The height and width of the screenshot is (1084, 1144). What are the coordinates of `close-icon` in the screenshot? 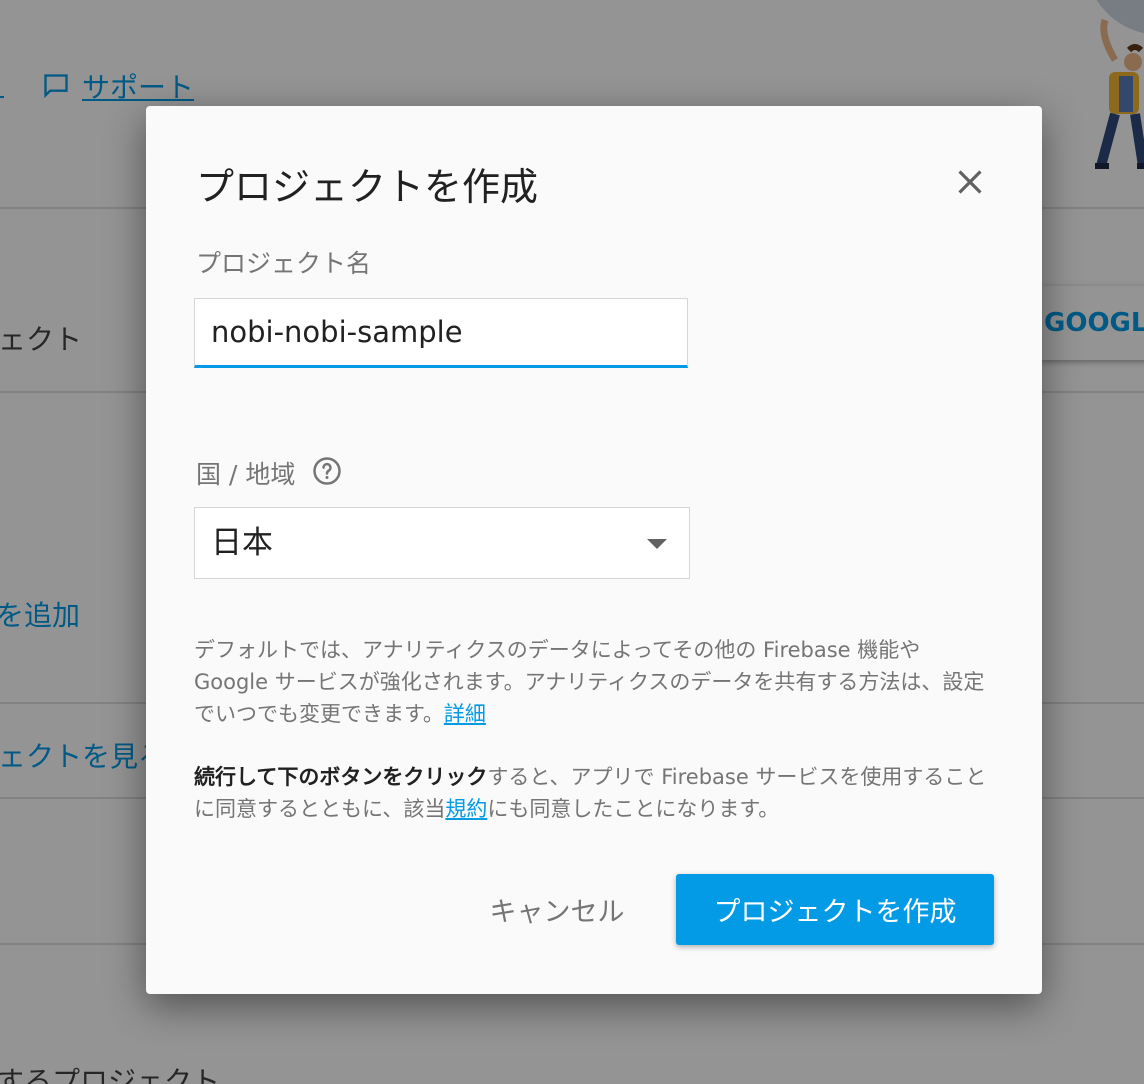 It's located at (970, 182).